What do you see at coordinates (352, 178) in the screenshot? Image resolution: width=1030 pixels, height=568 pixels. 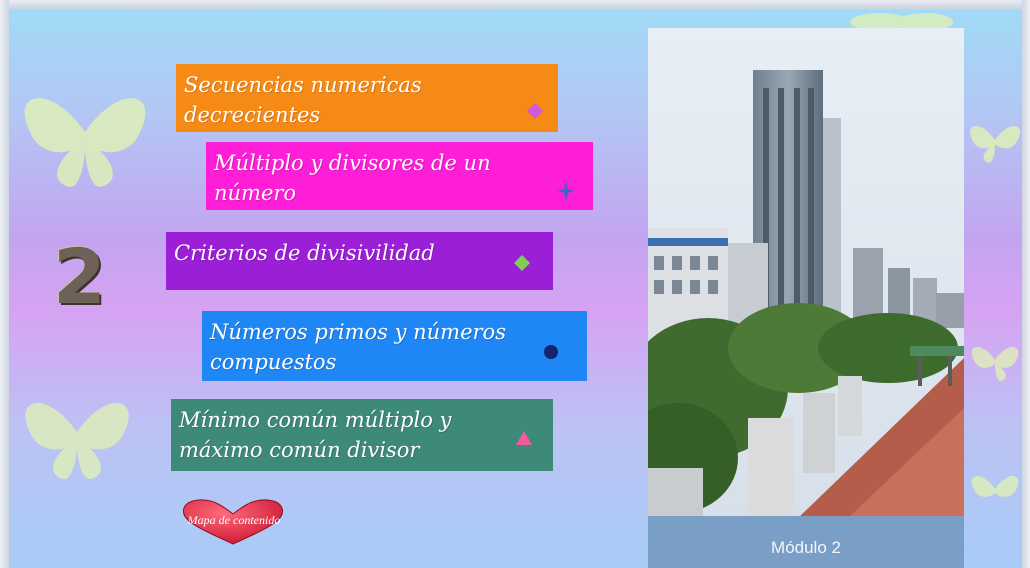 I see `menu-item-label: Múltiplo y divisores de un número` at bounding box center [352, 178].